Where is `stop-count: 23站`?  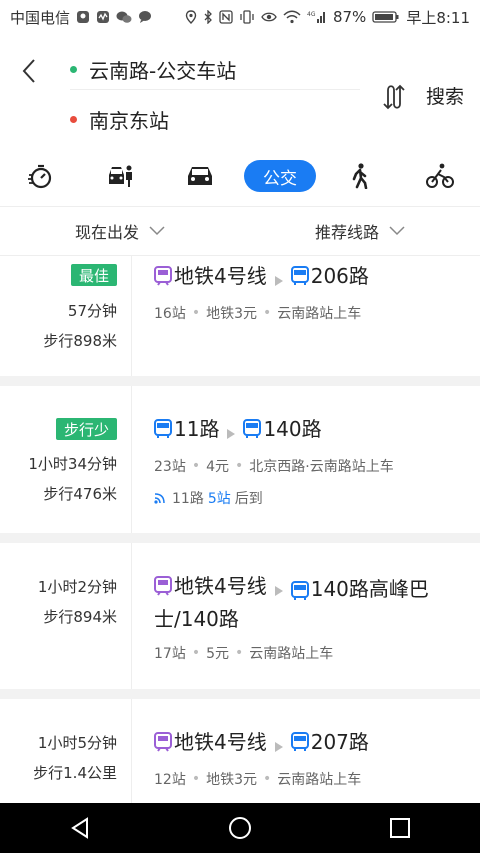 stop-count: 23站 is located at coordinates (170, 467).